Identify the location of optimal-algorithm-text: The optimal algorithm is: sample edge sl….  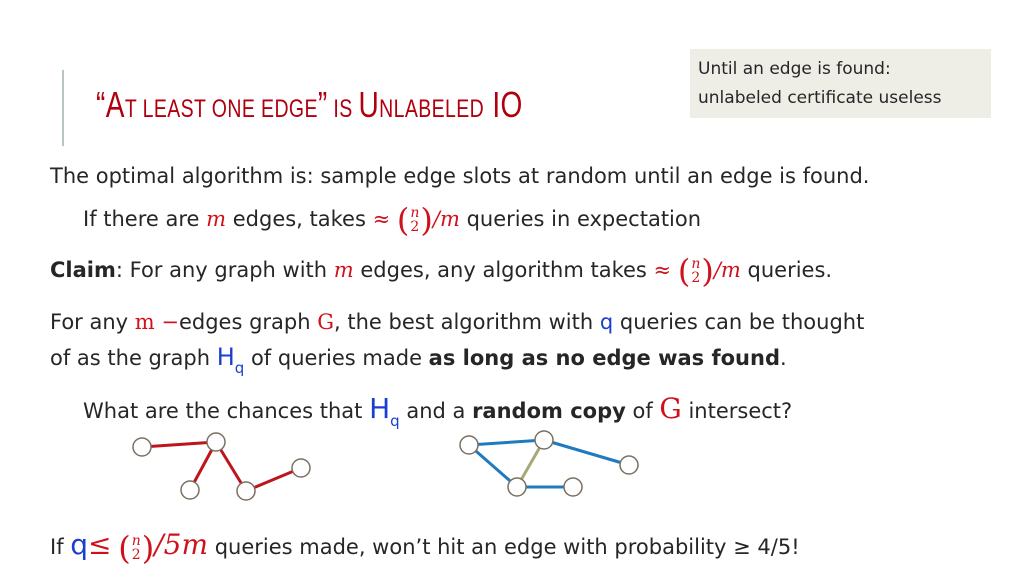
(460, 176).